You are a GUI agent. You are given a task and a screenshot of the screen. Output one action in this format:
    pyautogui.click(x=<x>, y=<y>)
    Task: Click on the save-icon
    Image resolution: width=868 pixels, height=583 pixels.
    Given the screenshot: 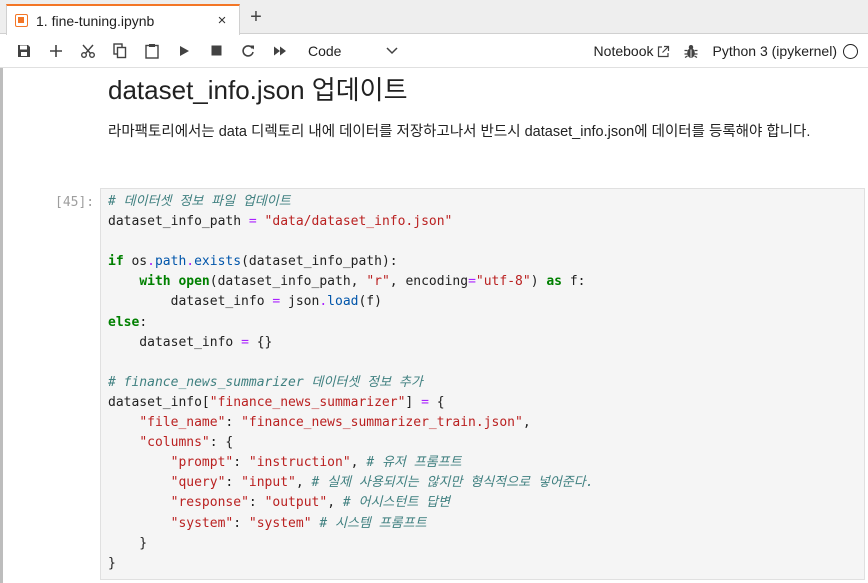 What is the action you would take?
    pyautogui.click(x=24, y=50)
    